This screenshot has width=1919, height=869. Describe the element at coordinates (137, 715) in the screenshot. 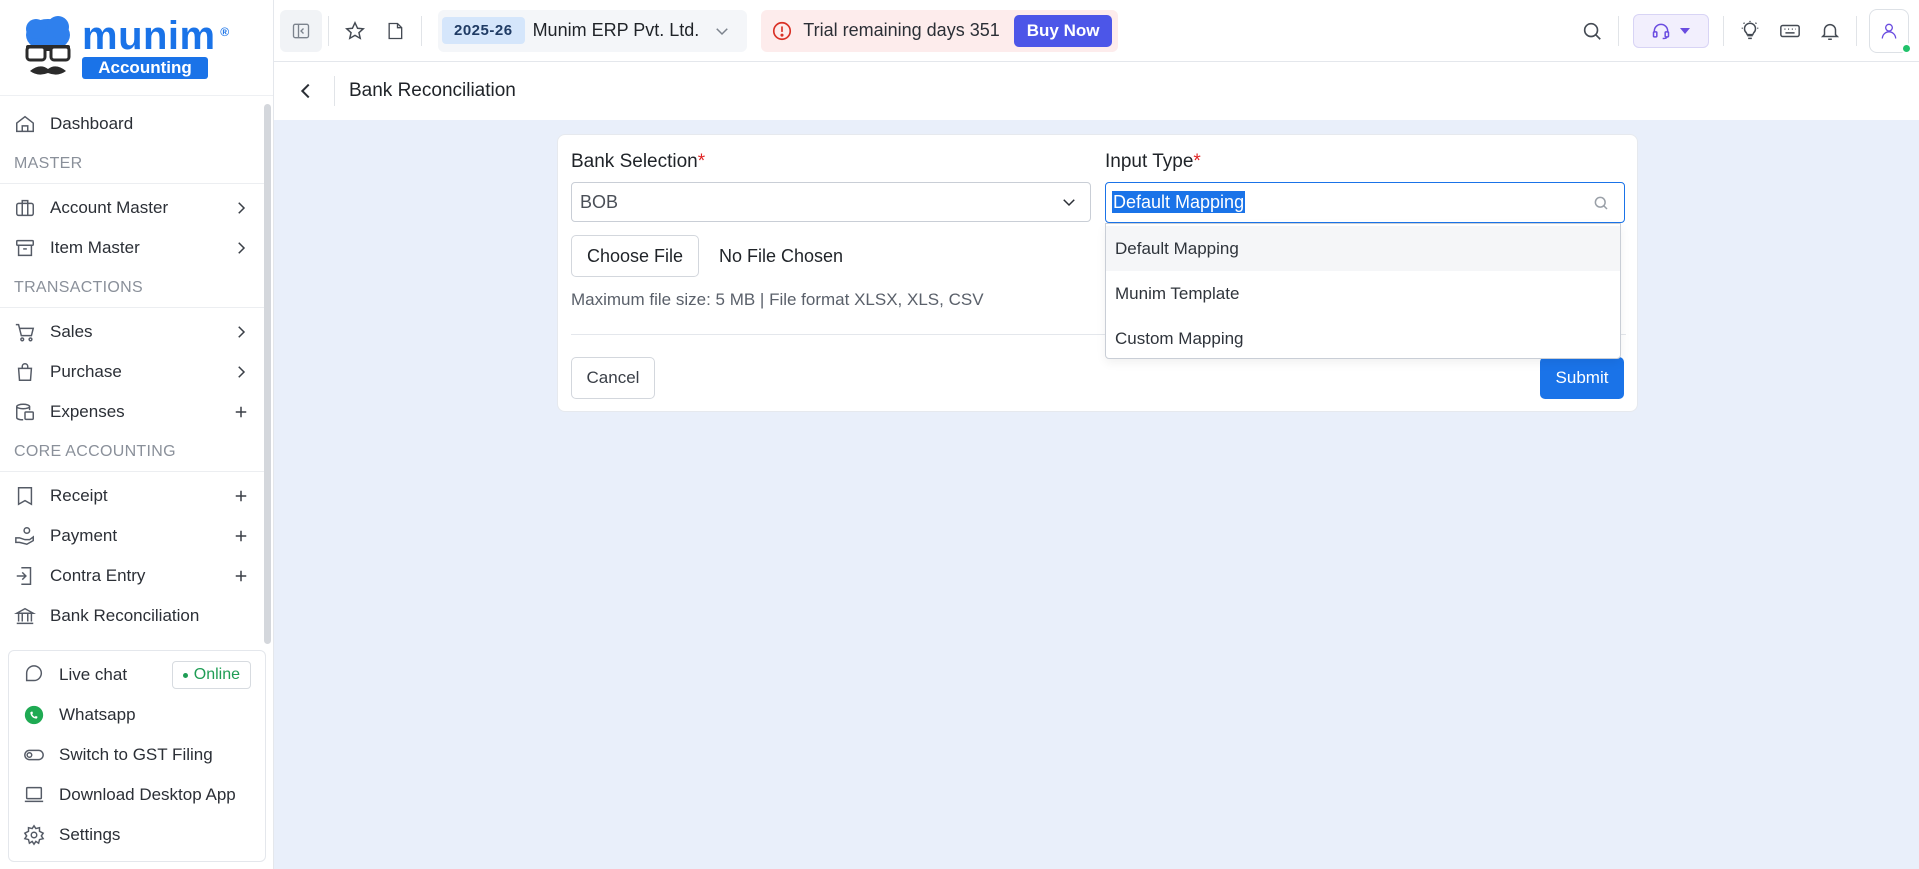

I see `whatsapp-item: Whatsapp` at that location.